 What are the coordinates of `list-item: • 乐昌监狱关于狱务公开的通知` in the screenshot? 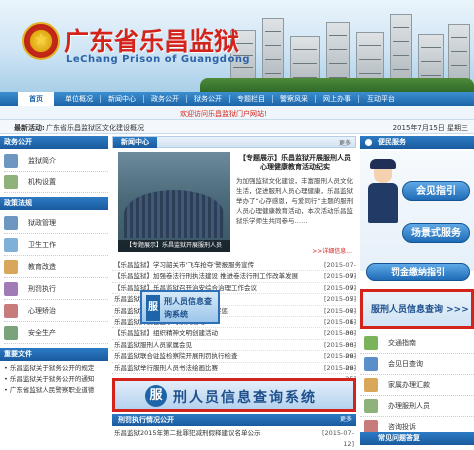 It's located at (56, 379).